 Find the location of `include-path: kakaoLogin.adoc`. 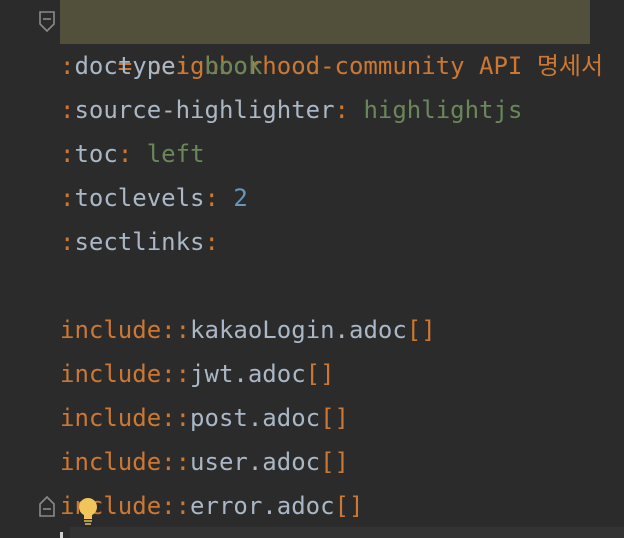

include-path: kakaoLogin.adoc is located at coordinates (298, 330).